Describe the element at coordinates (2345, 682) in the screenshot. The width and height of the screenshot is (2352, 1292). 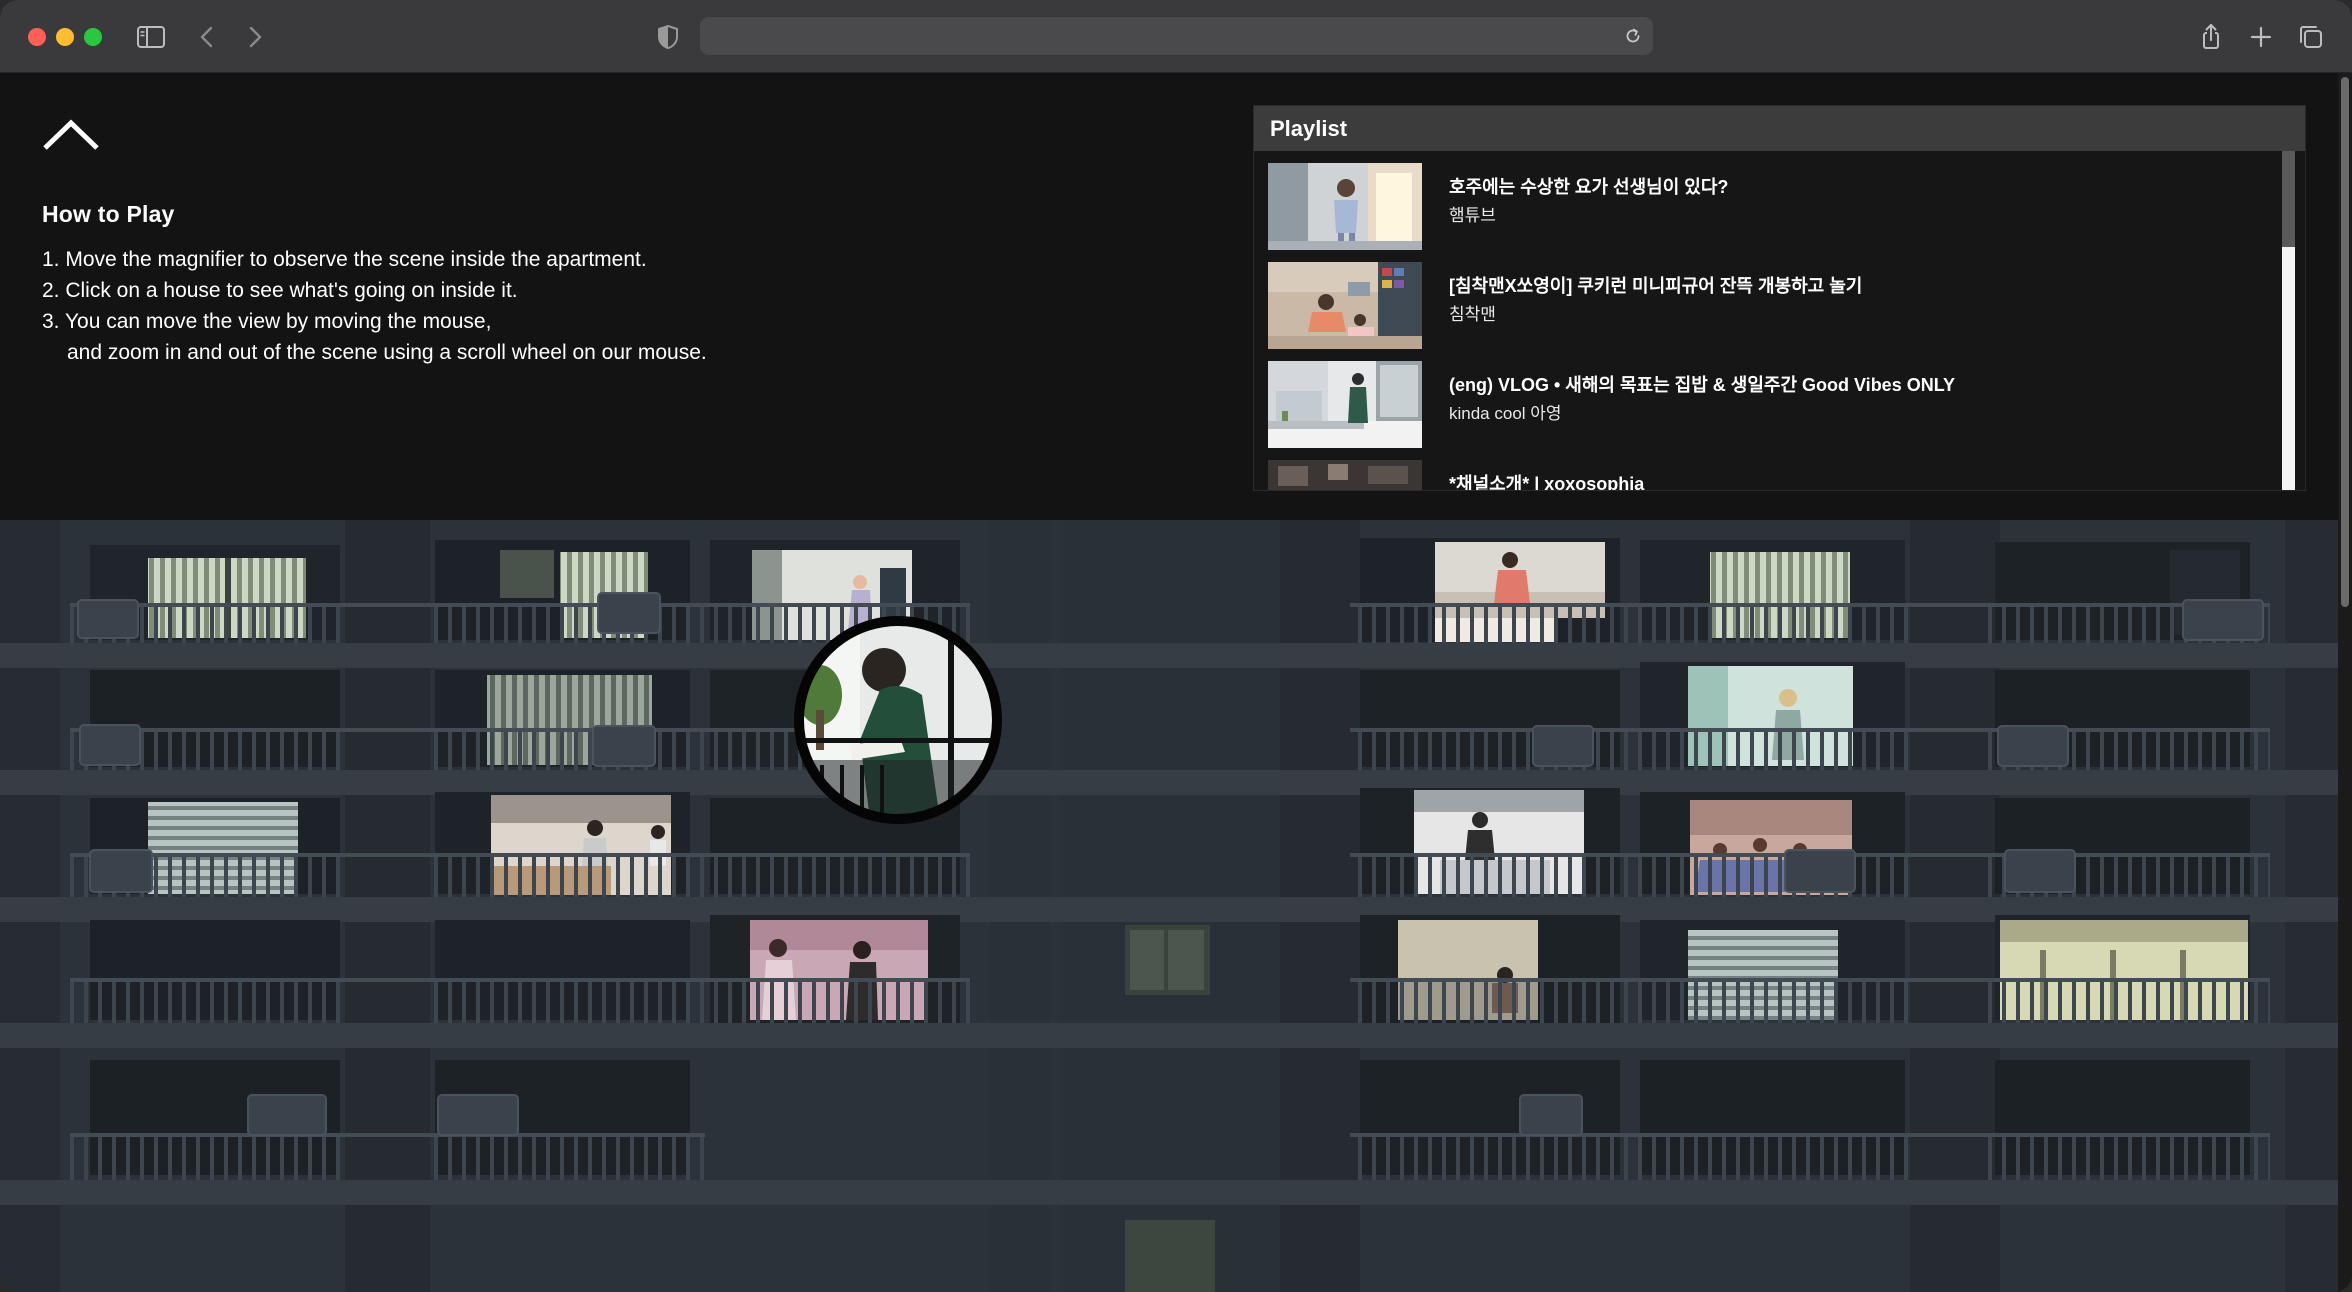
I see `page-scrollbar` at that location.